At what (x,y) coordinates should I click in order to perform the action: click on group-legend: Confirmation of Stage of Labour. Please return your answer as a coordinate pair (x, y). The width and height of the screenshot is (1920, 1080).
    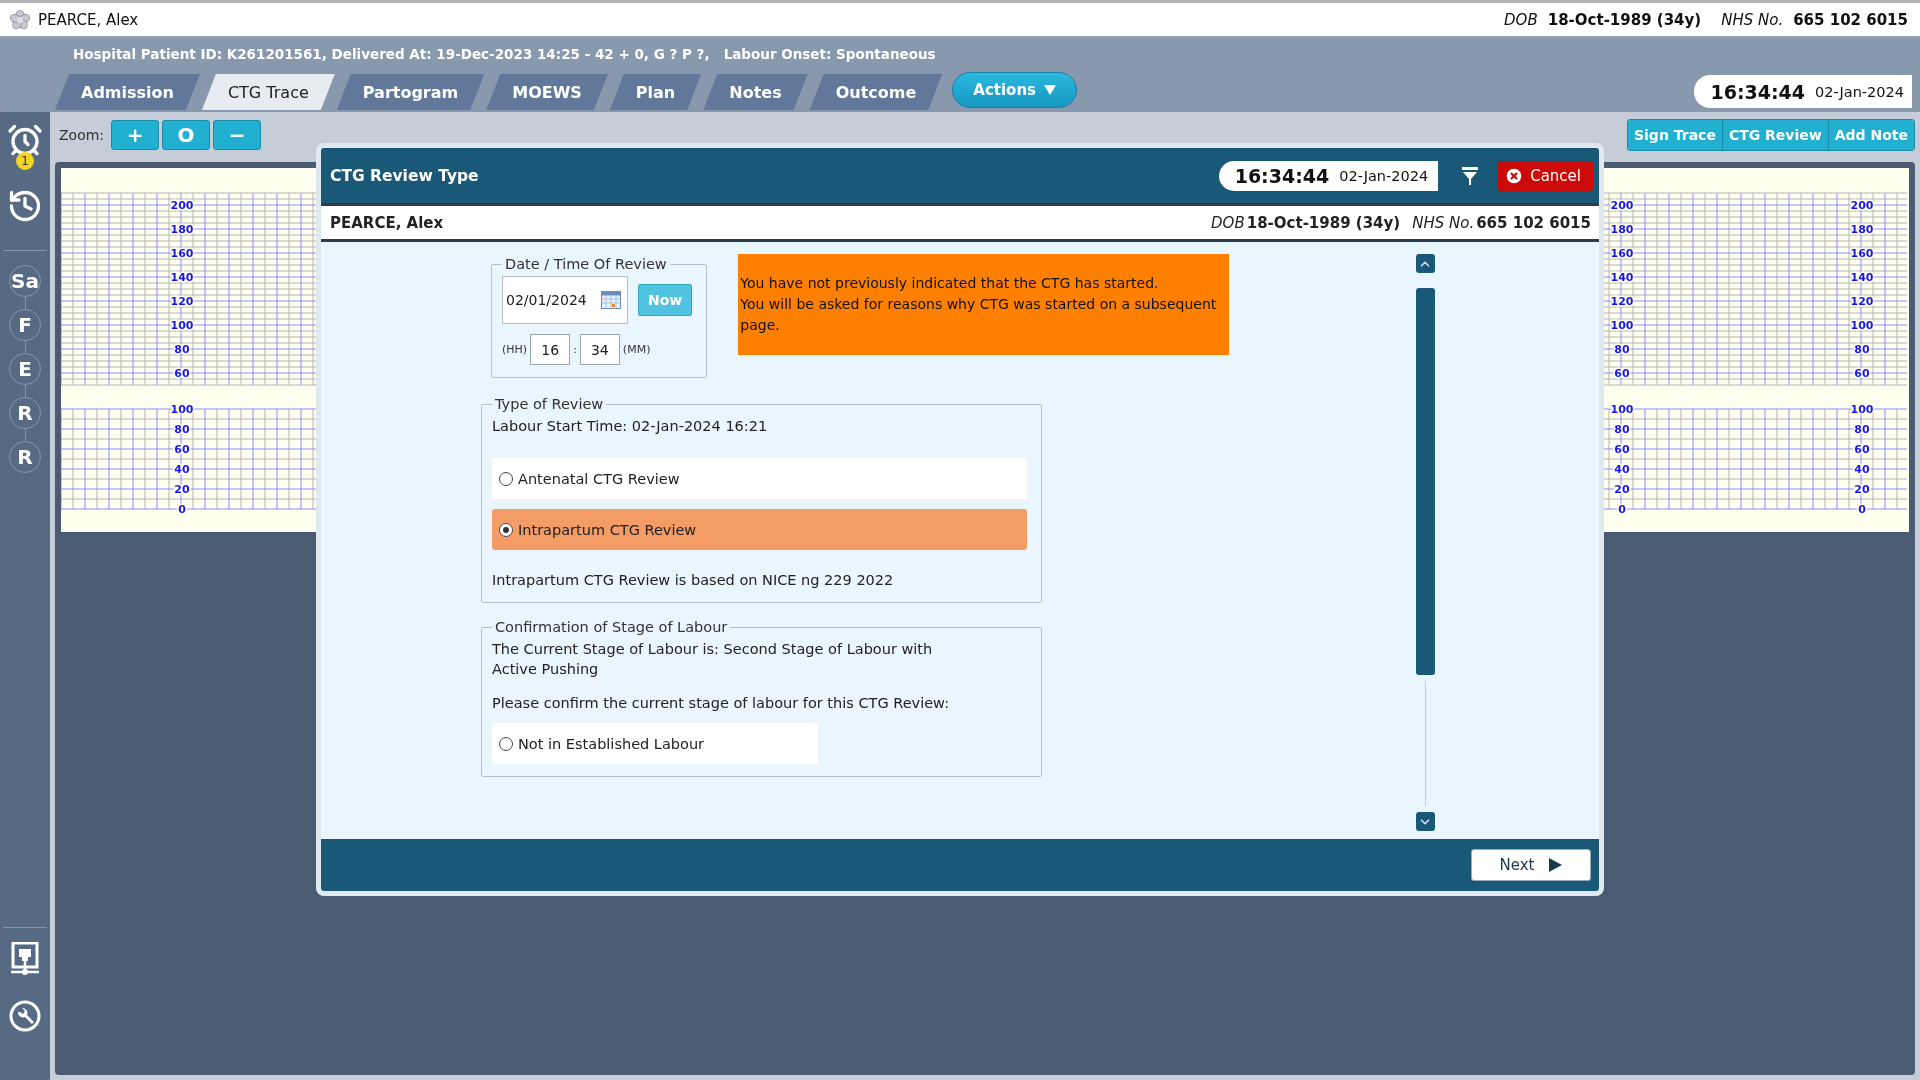
    Looking at the image, I should click on (611, 627).